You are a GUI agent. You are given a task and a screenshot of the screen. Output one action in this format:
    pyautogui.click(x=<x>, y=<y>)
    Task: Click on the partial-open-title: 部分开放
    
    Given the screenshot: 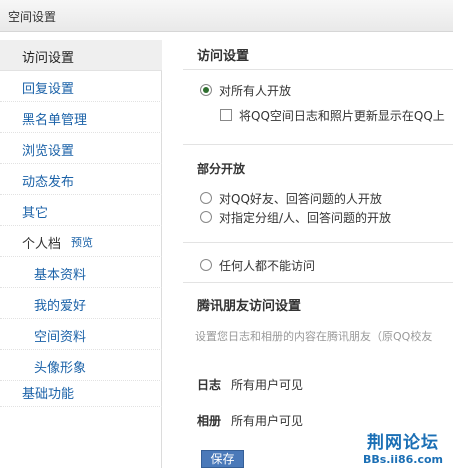 What is the action you would take?
    pyautogui.click(x=221, y=169)
    